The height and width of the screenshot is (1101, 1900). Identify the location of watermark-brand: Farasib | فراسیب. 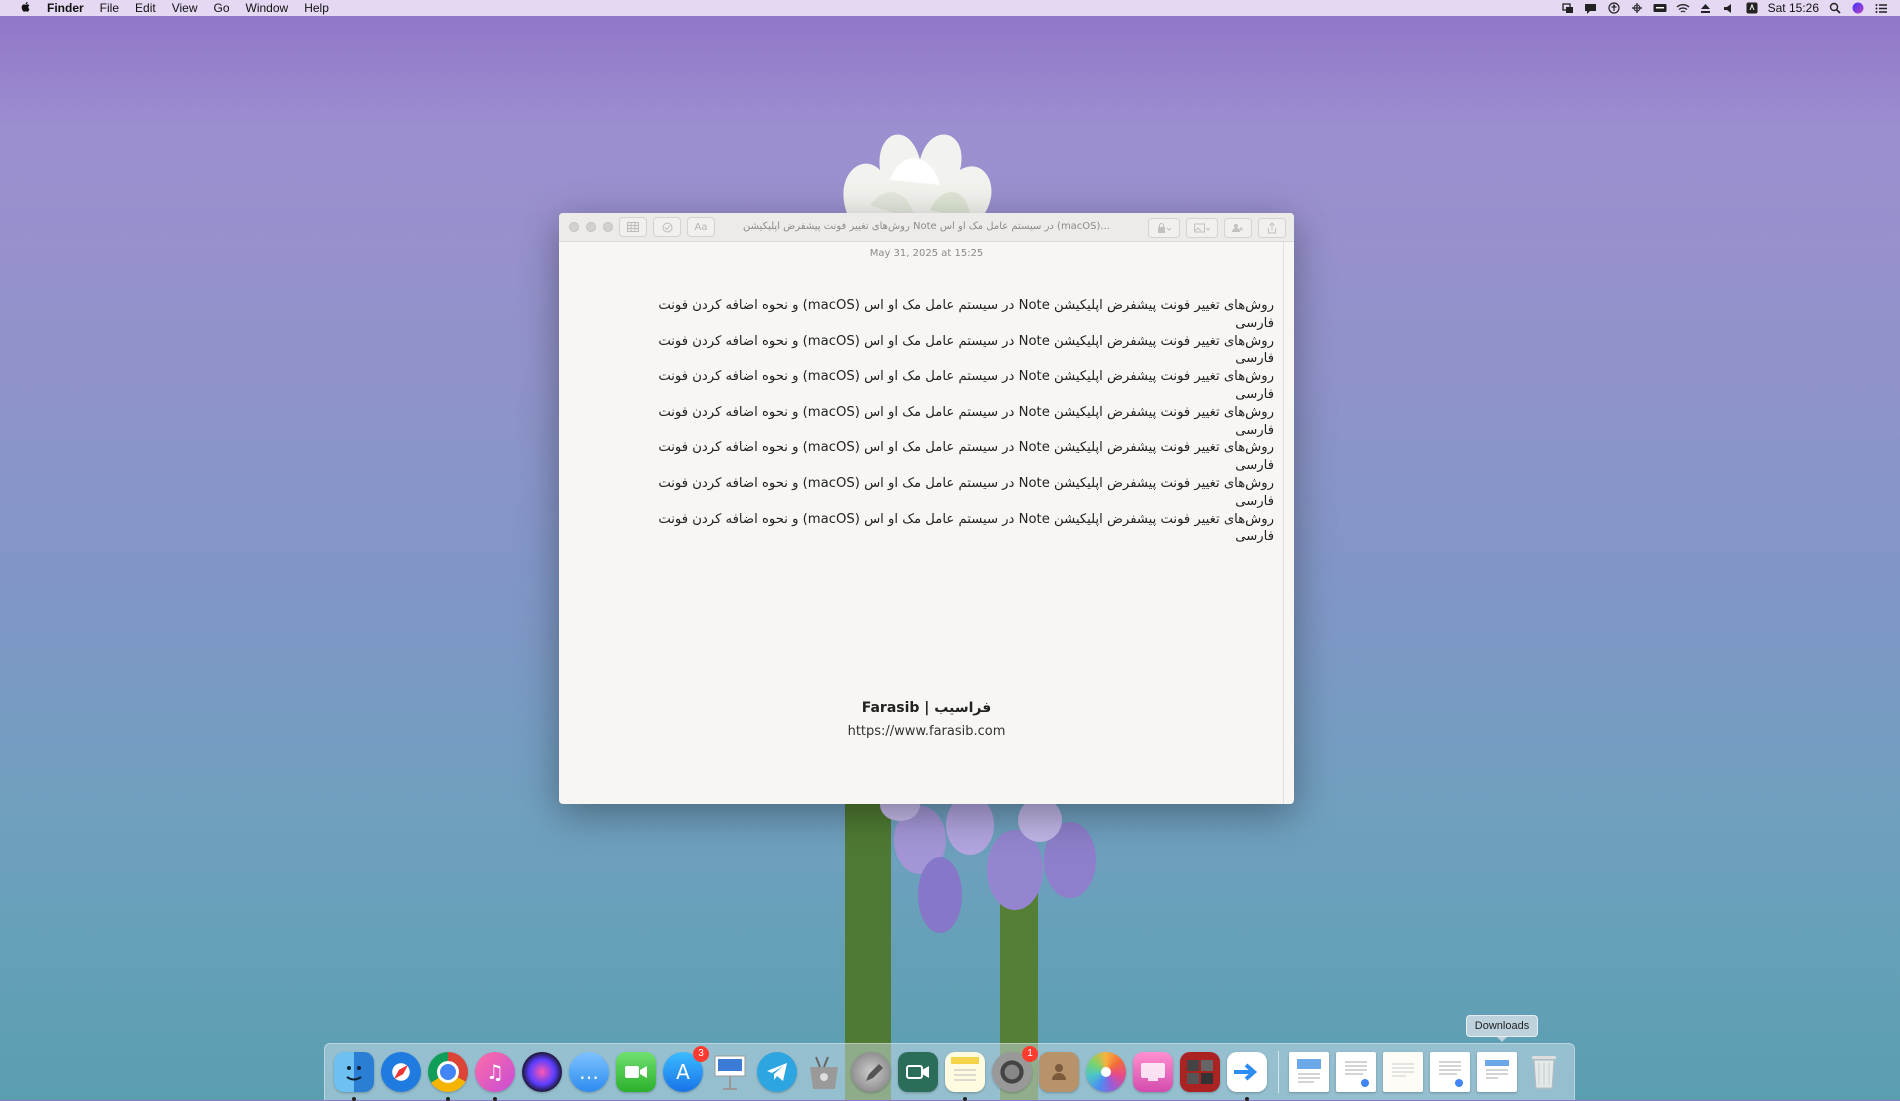
(926, 708).